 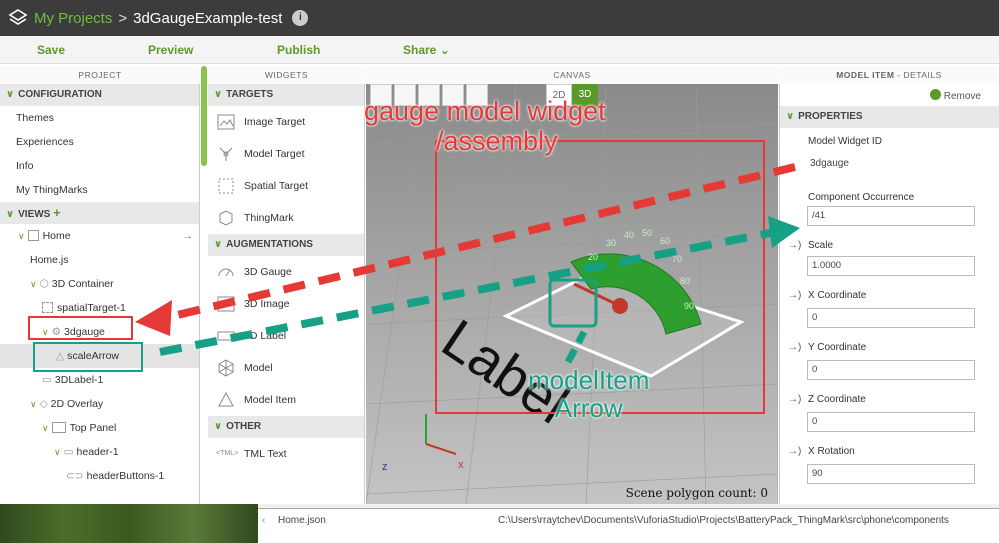 I want to click on config-item-info: Info, so click(x=99, y=166).